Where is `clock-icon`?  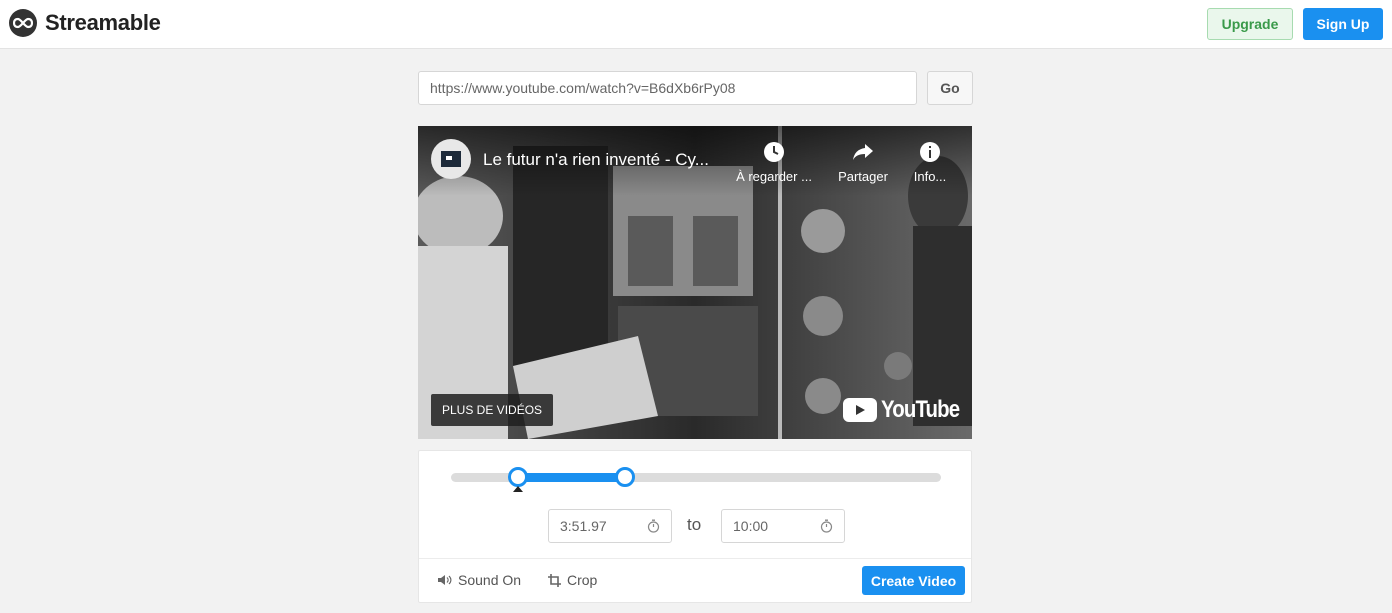
clock-icon is located at coordinates (774, 152).